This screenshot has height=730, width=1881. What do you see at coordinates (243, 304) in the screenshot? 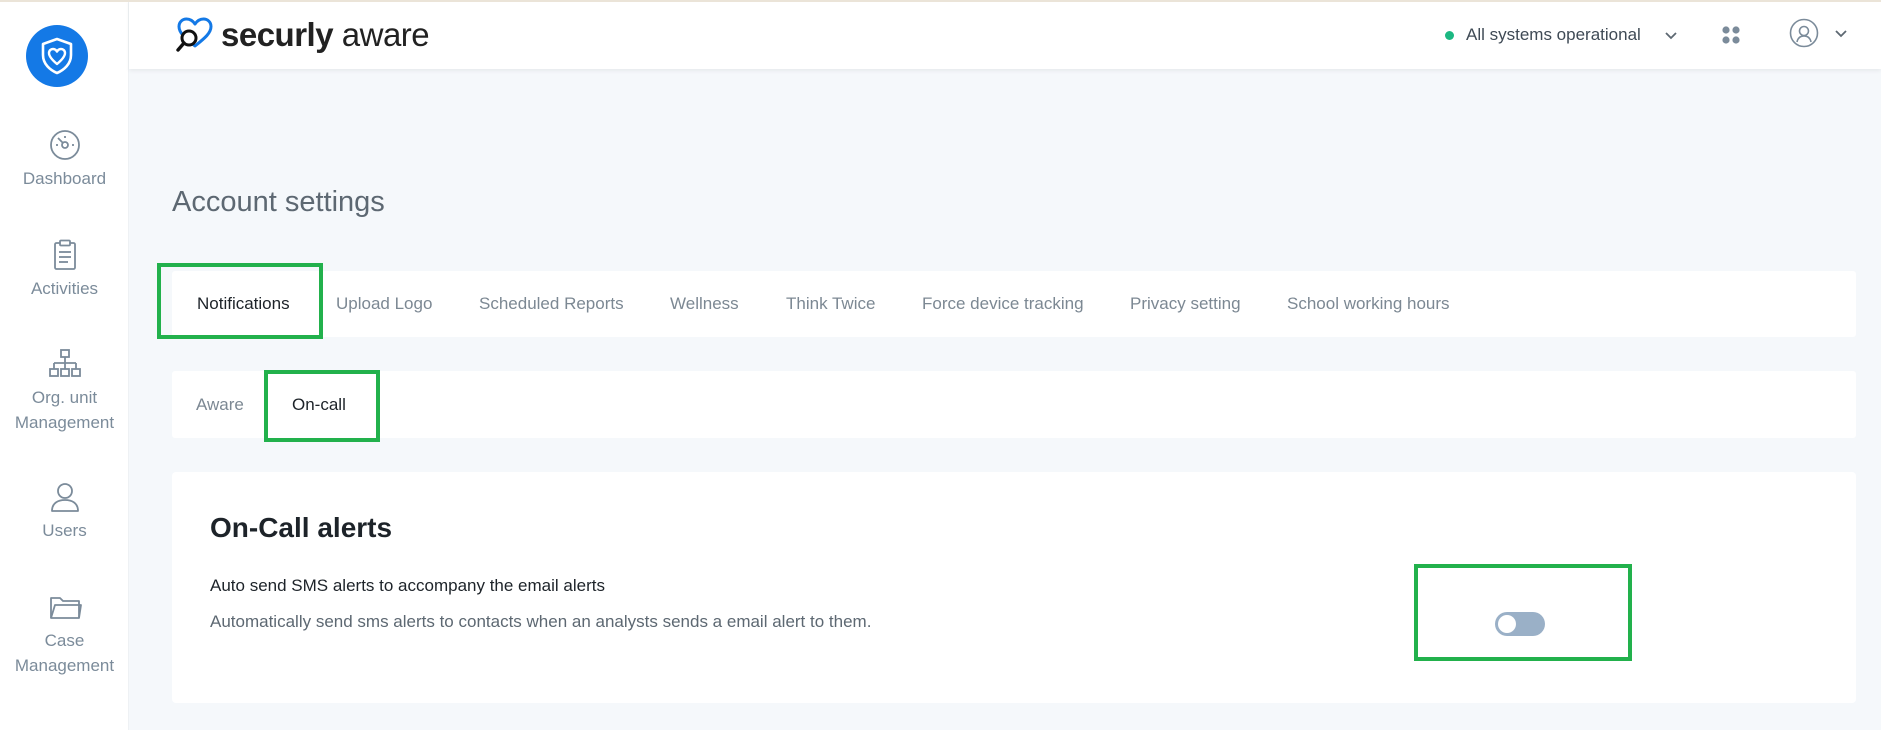
I see `tab-notifications: Notifications` at bounding box center [243, 304].